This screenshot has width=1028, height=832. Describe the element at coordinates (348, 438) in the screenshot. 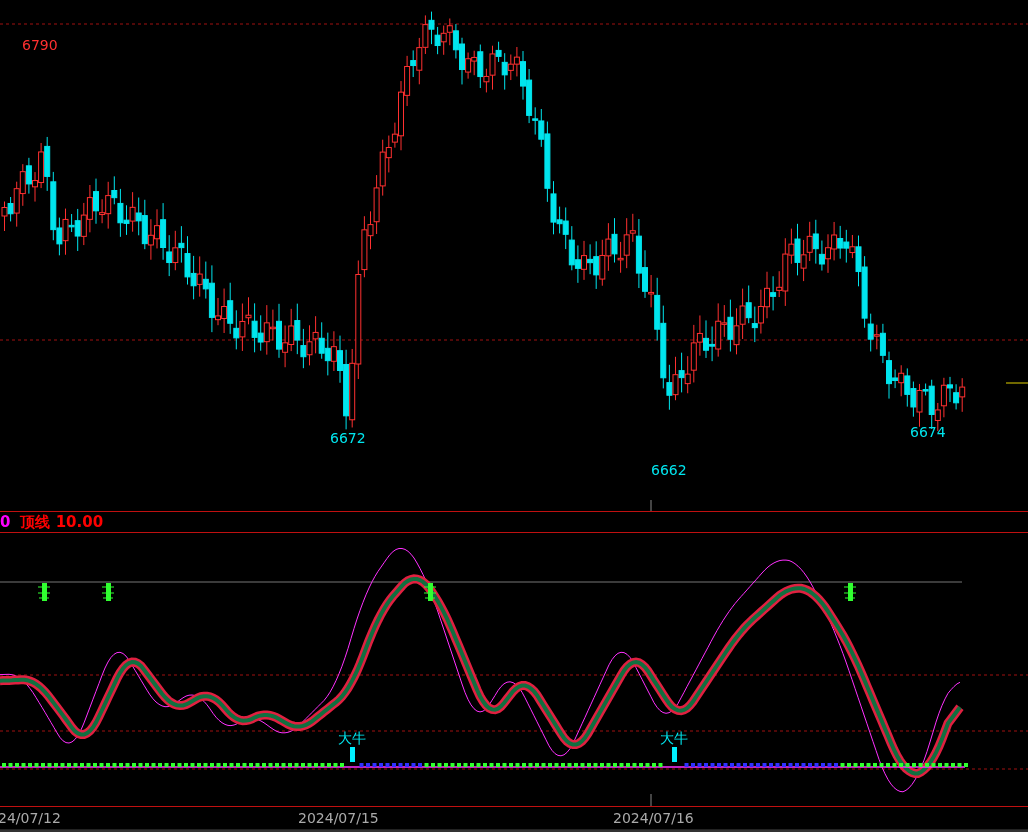

I see `price-label: 6672` at that location.